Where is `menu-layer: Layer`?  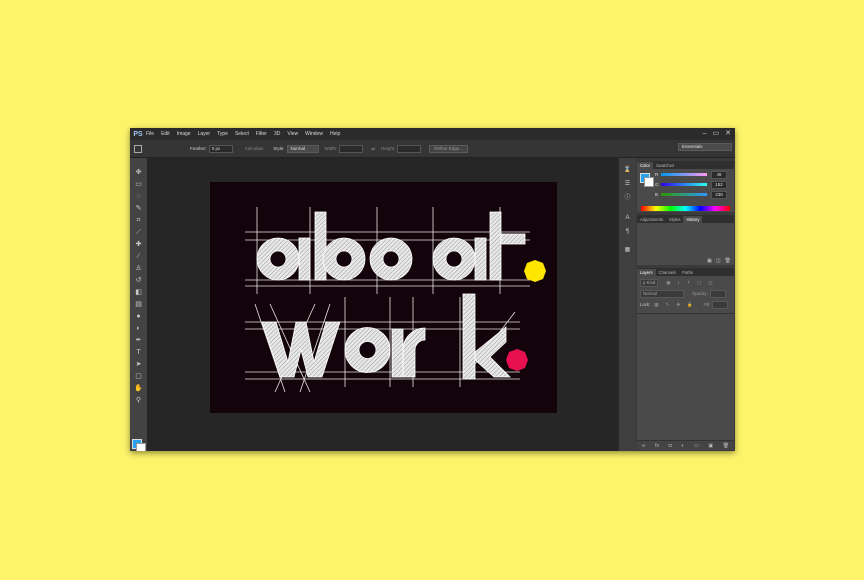
menu-layer: Layer is located at coordinates (204, 134).